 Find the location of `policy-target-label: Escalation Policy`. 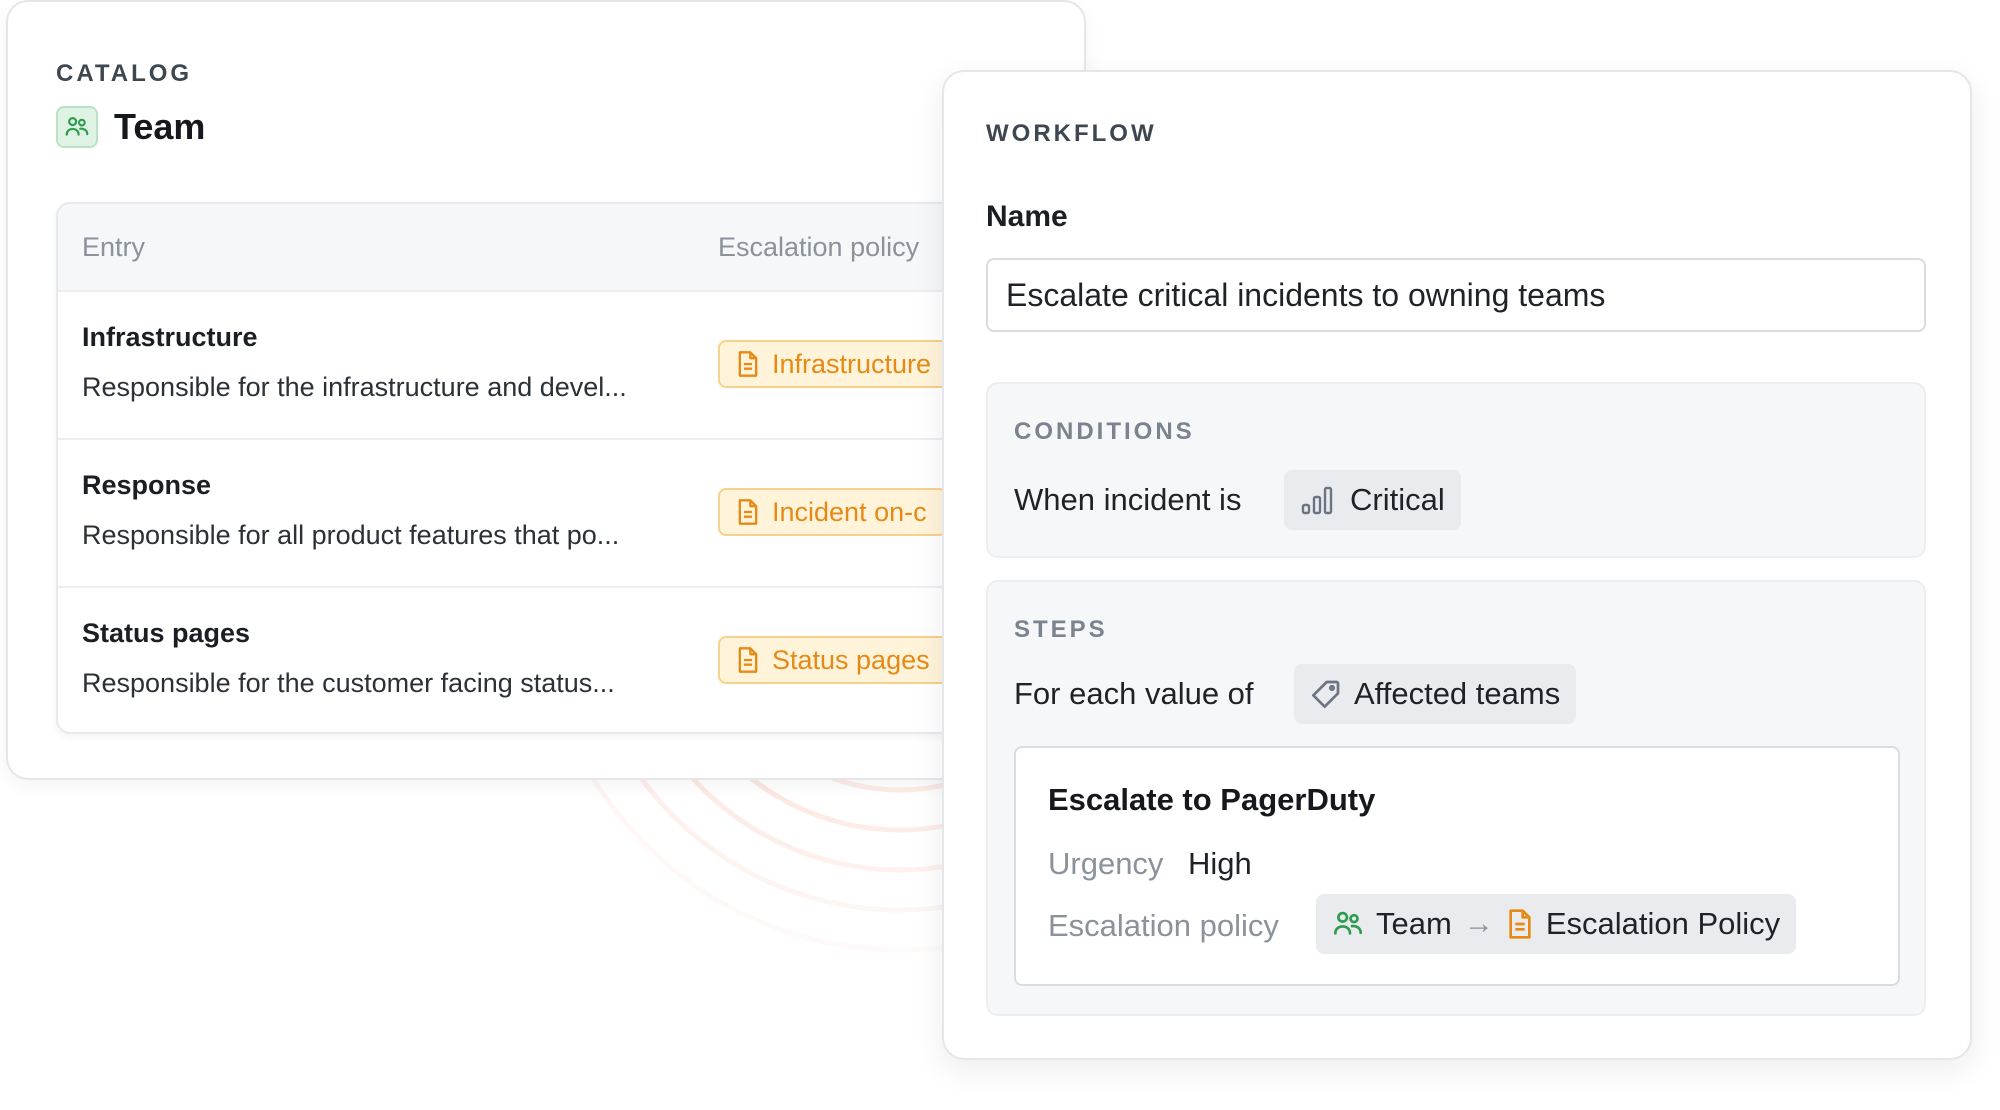

policy-target-label: Escalation Policy is located at coordinates (1663, 923).